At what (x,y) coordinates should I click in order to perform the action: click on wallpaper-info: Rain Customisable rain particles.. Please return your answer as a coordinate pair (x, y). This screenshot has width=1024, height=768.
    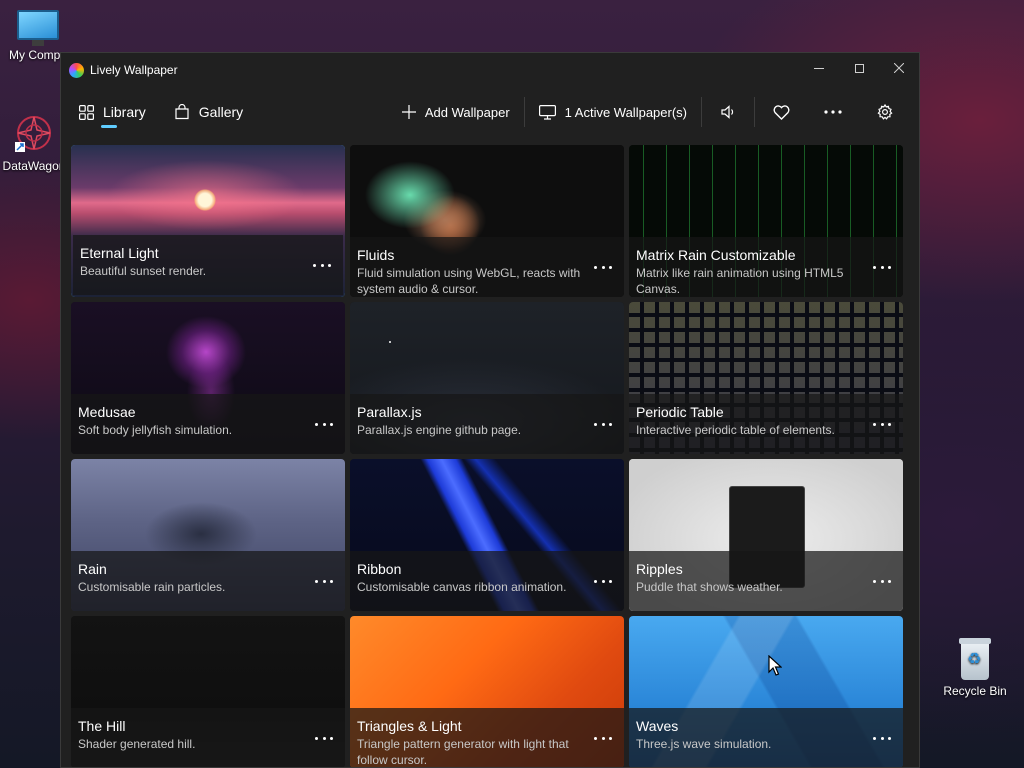
    Looking at the image, I should click on (208, 581).